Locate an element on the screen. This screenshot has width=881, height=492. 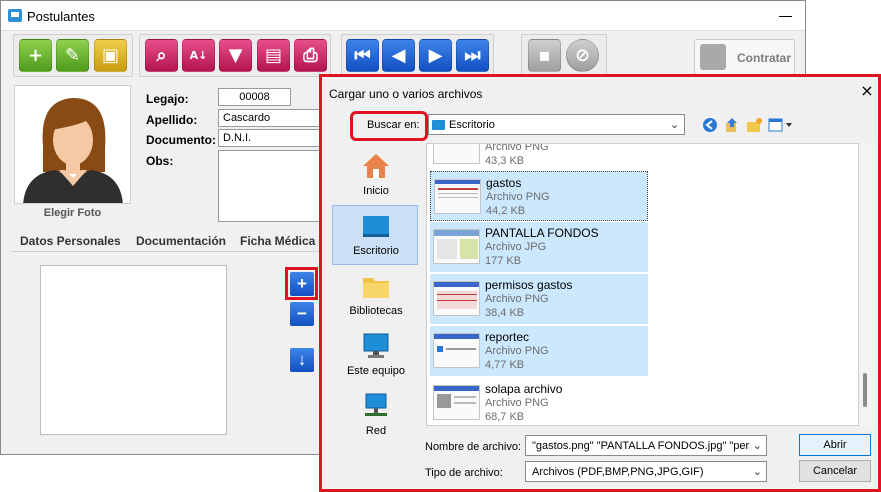
cancel-icon: ⊘ is located at coordinates (582, 55).